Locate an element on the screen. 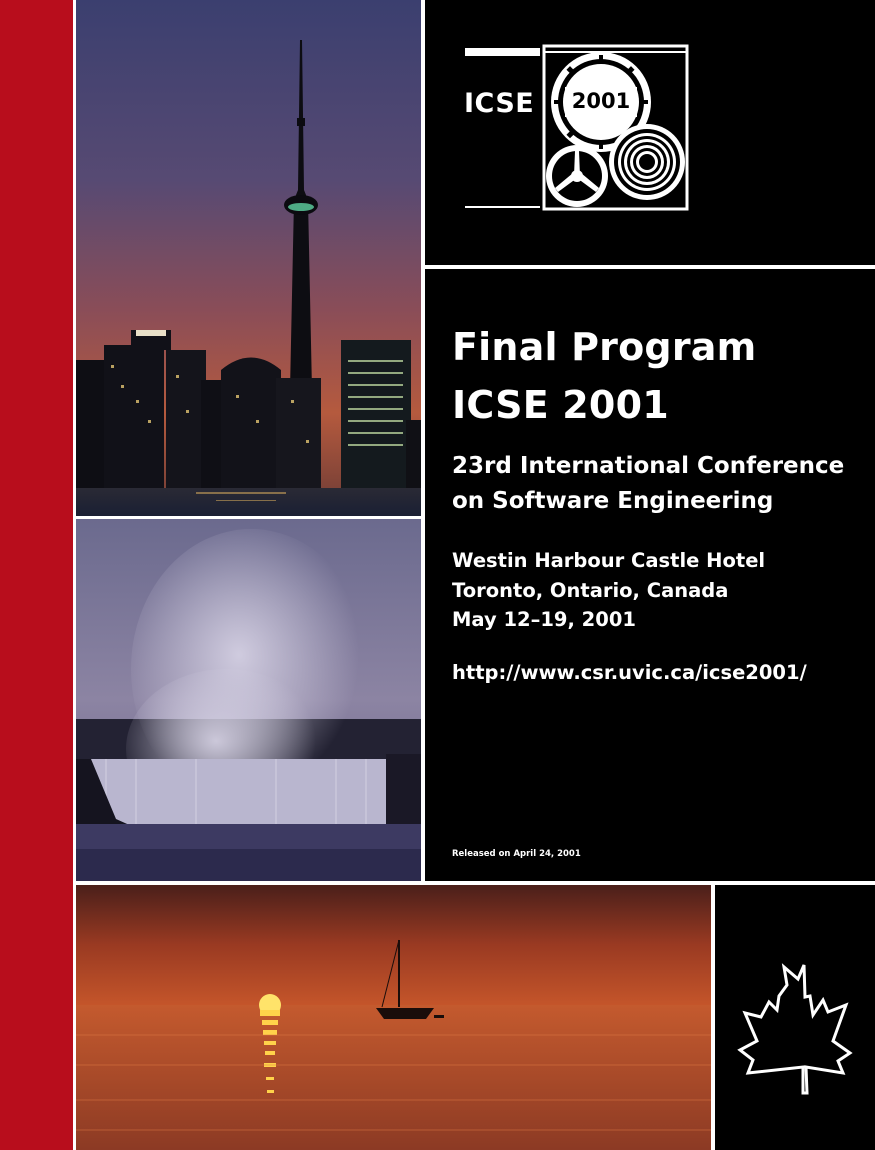 The height and width of the screenshot is (1150, 875). red-side-stripe is located at coordinates (36, 575).